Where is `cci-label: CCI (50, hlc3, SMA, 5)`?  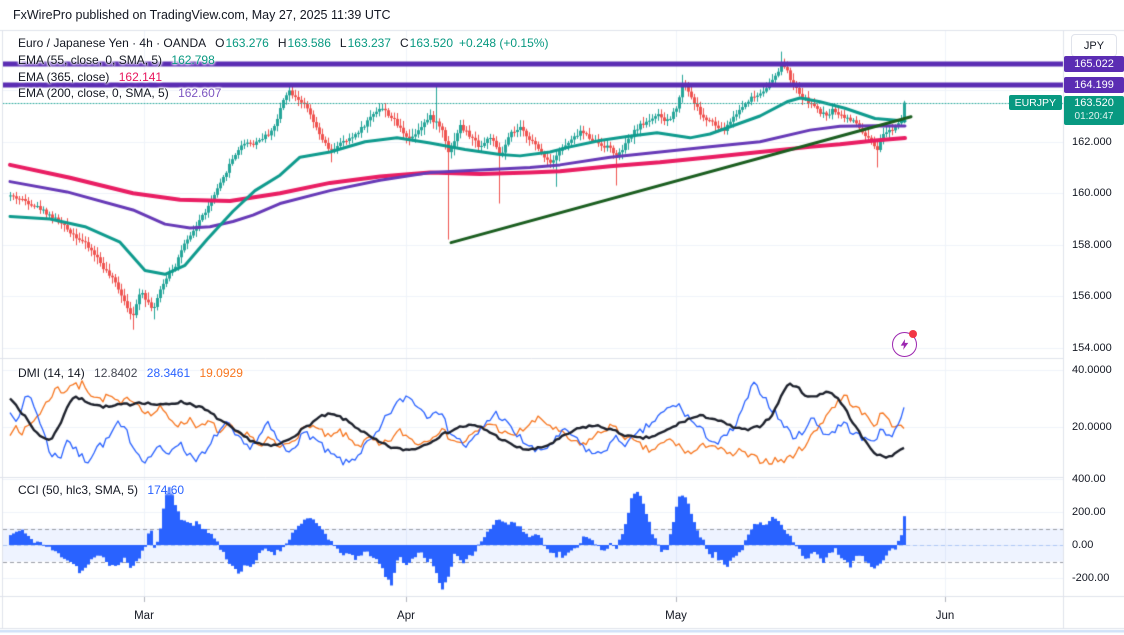 cci-label: CCI (50, hlc3, SMA, 5) is located at coordinates (78, 490).